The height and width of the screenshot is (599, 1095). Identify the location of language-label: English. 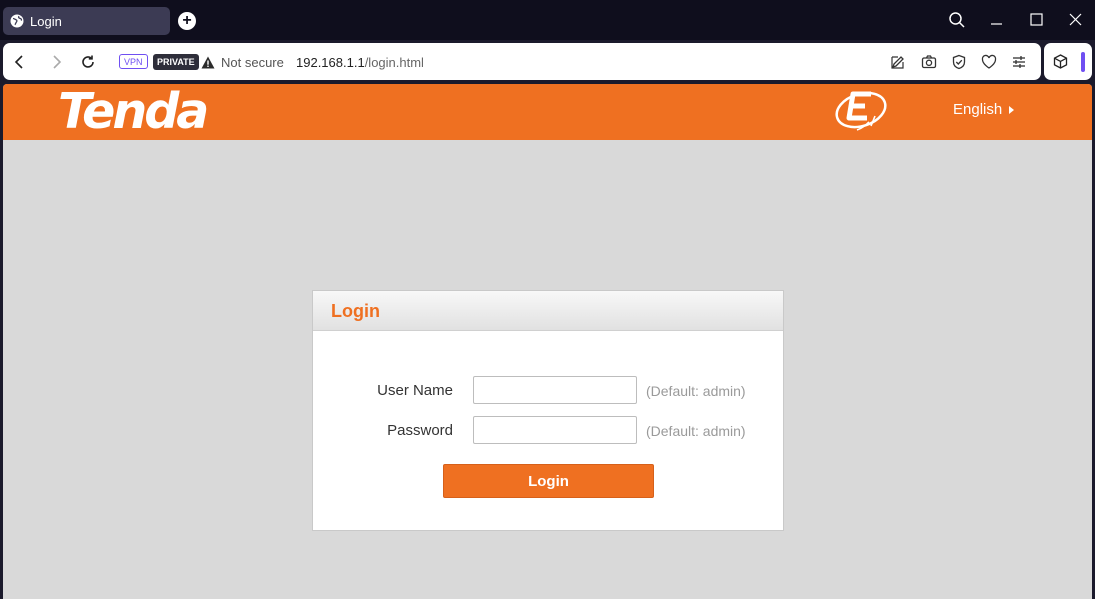
(978, 109).